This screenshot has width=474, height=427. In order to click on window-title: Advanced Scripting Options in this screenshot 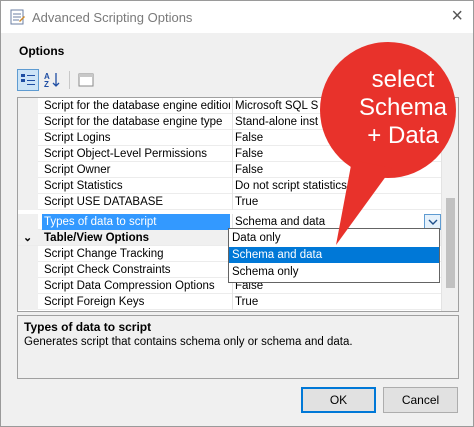, I will do `click(112, 17)`.